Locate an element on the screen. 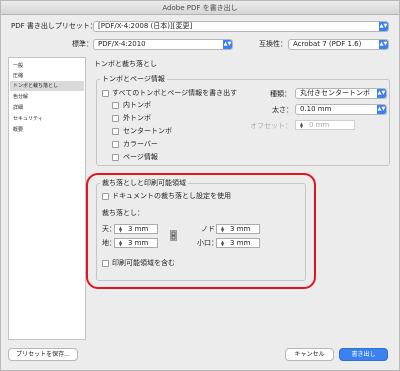  mark-type-select: 丸付きセンタートンボ ▲▼ is located at coordinates (341, 93).